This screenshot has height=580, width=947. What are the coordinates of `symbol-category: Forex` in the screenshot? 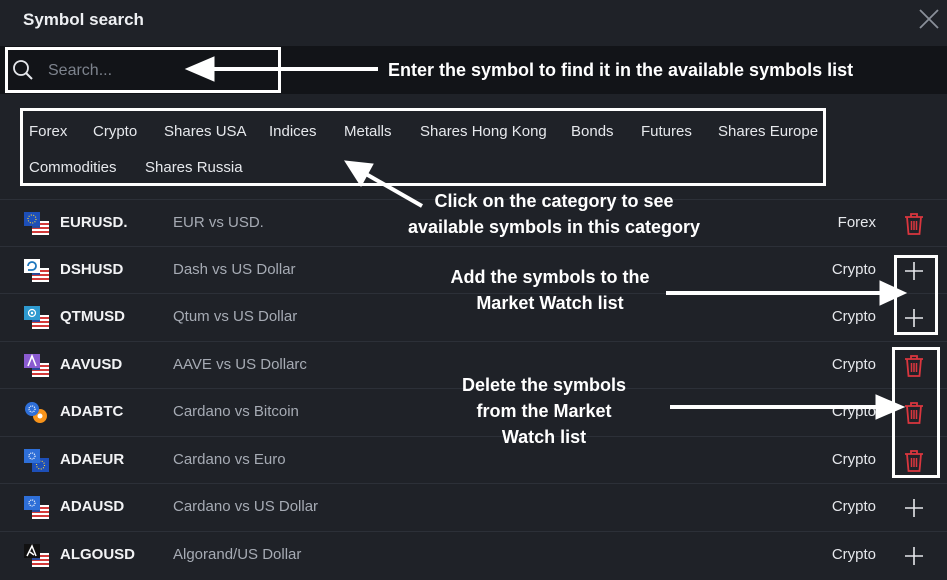 It's located at (856, 222).